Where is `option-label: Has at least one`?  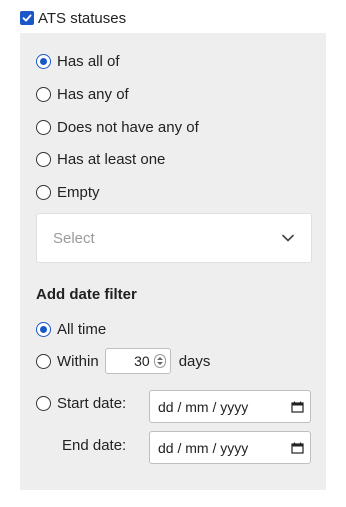
option-label: Has at least one is located at coordinates (111, 159).